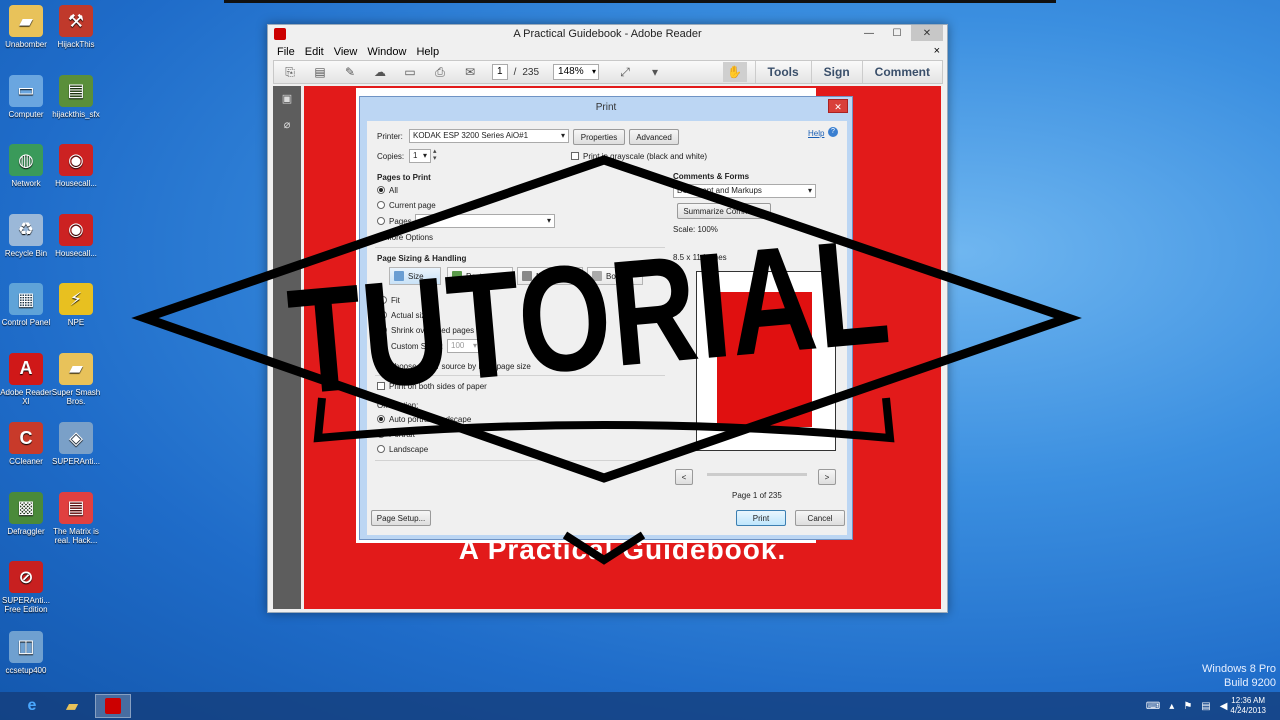 The width and height of the screenshot is (1280, 720). I want to click on file-explorer-icon: ▰, so click(72, 706).